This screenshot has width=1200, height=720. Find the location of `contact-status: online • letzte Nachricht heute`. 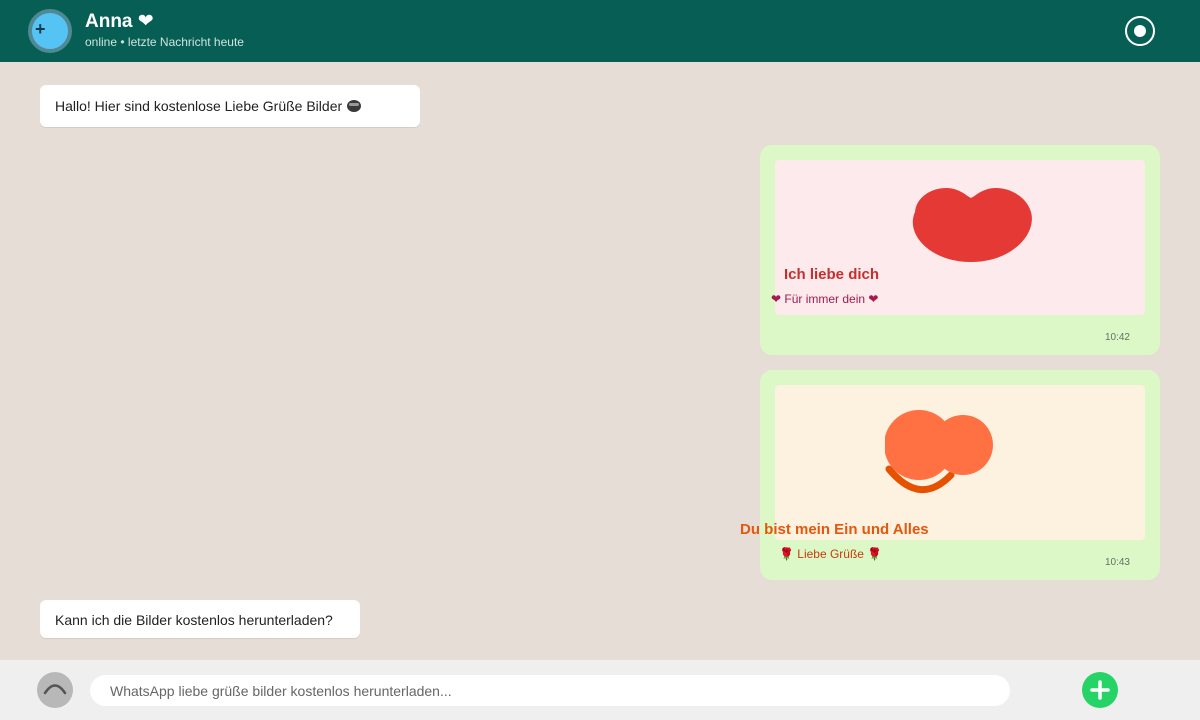

contact-status: online • letzte Nachricht heute is located at coordinates (164, 42).